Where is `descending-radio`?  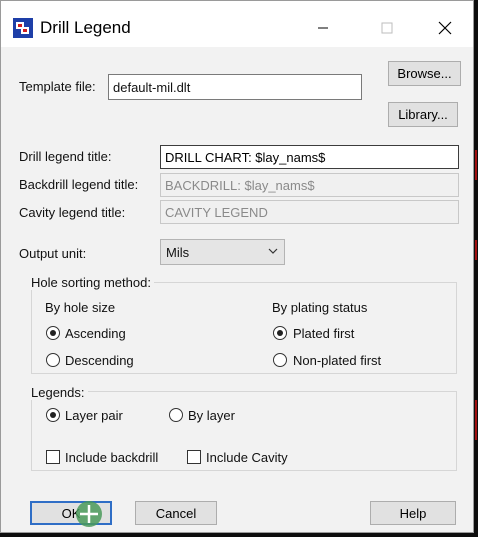
descending-radio is located at coordinates (53, 360).